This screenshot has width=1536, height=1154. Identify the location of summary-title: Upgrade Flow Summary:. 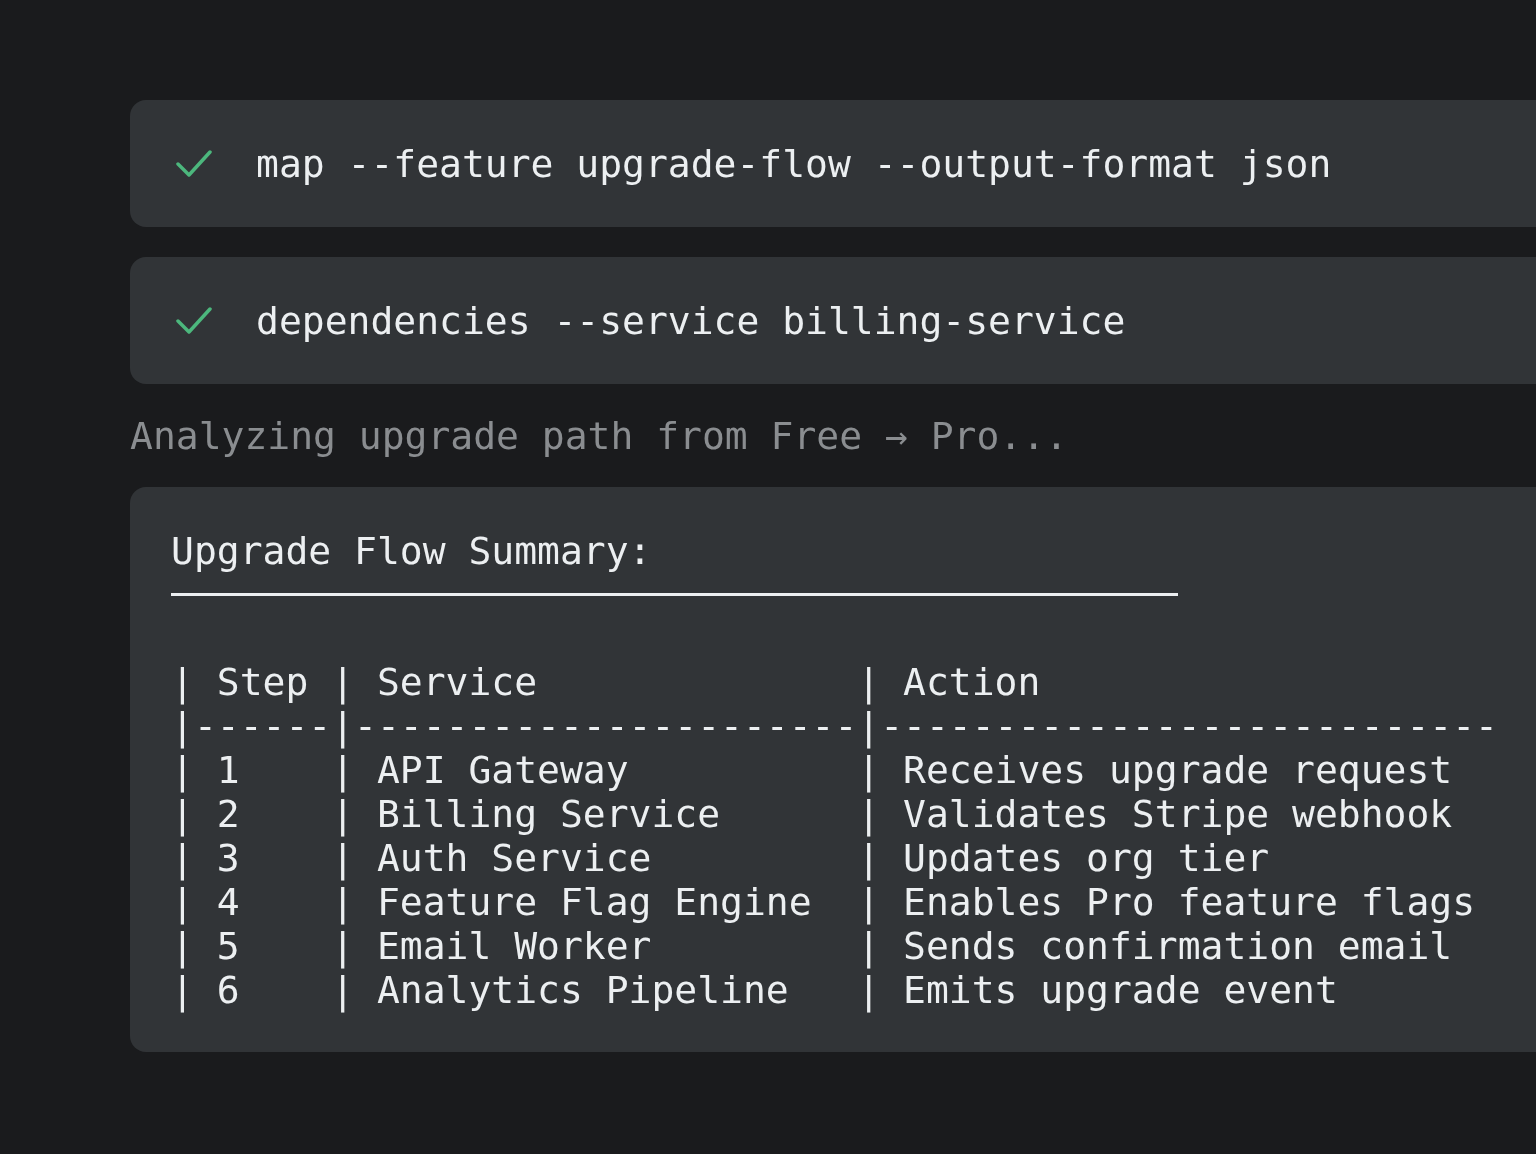
(411, 551).